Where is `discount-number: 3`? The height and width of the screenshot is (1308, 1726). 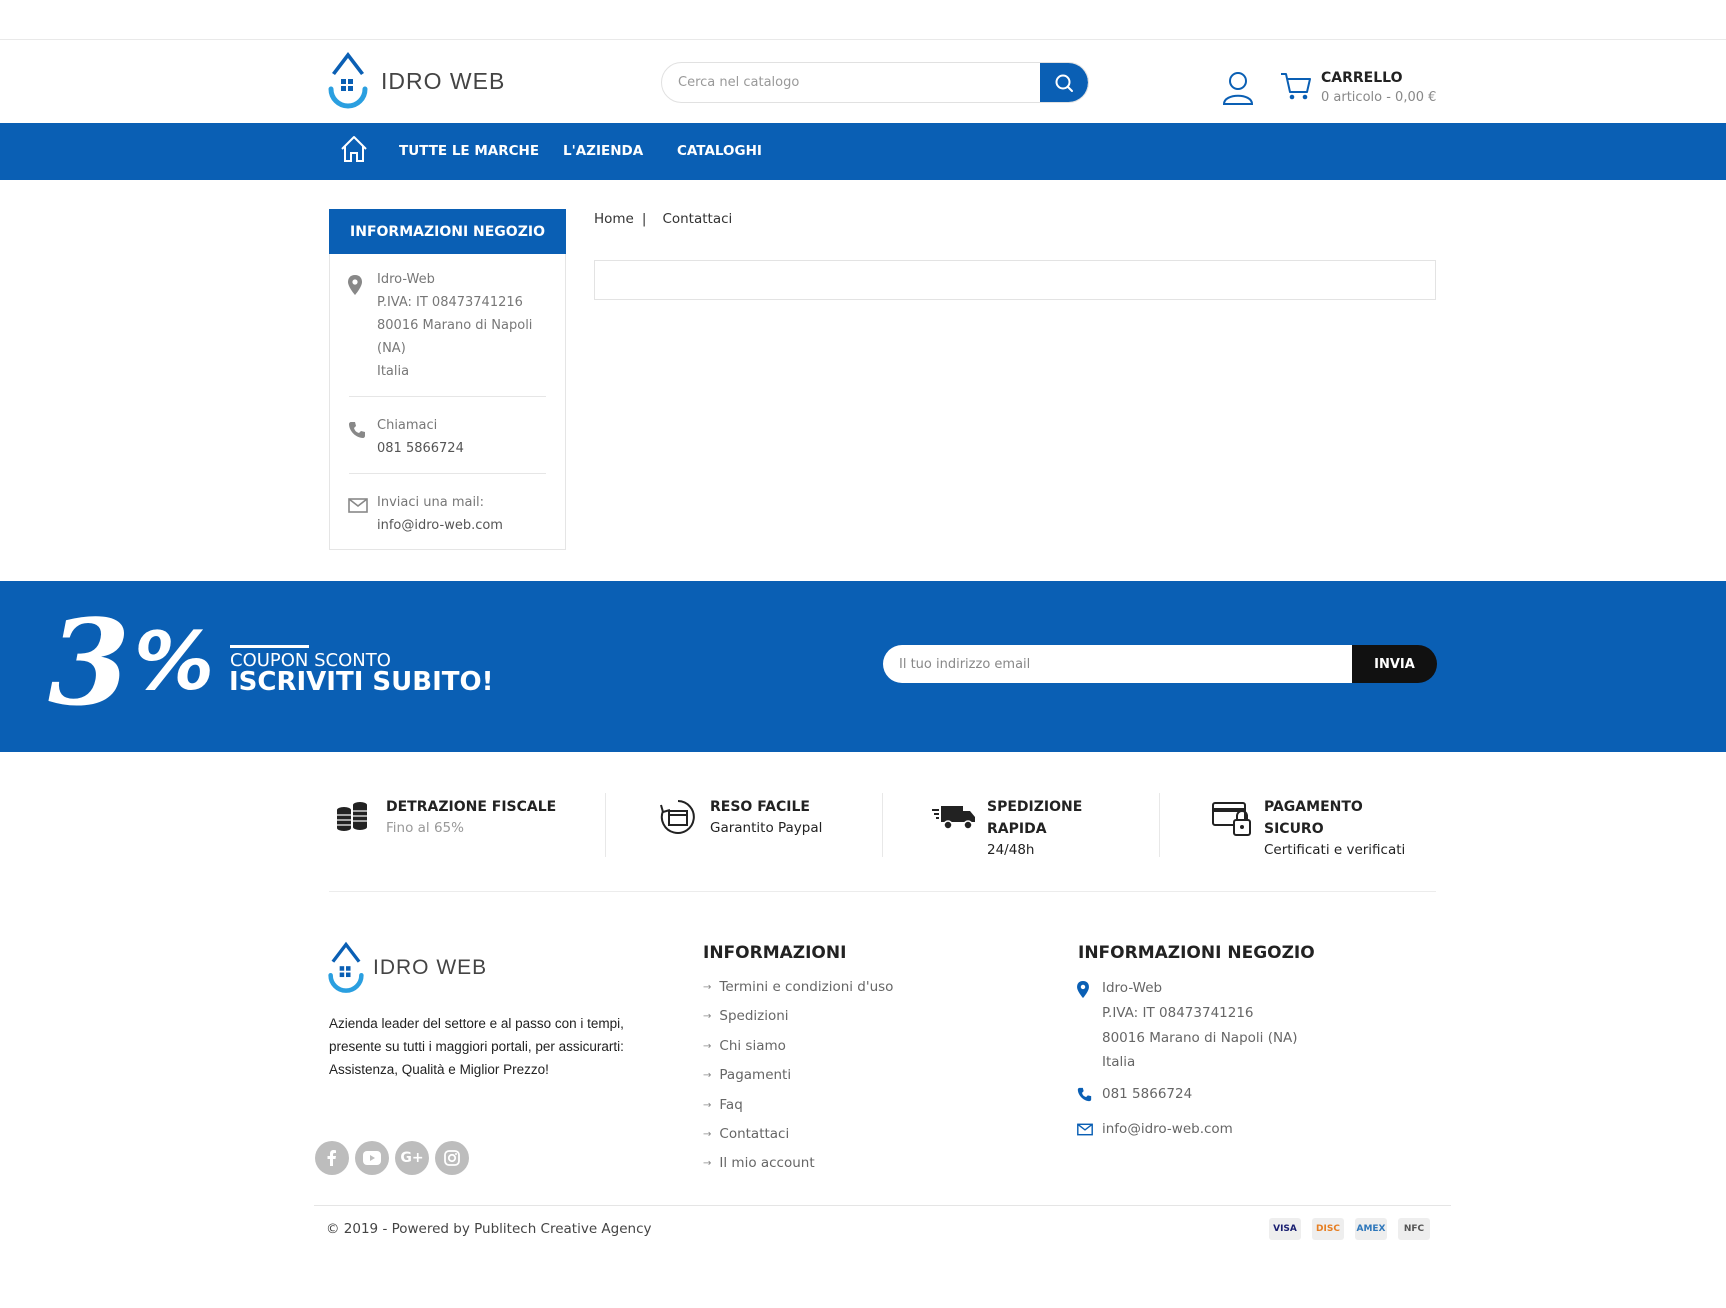 discount-number: 3 is located at coordinates (89, 662).